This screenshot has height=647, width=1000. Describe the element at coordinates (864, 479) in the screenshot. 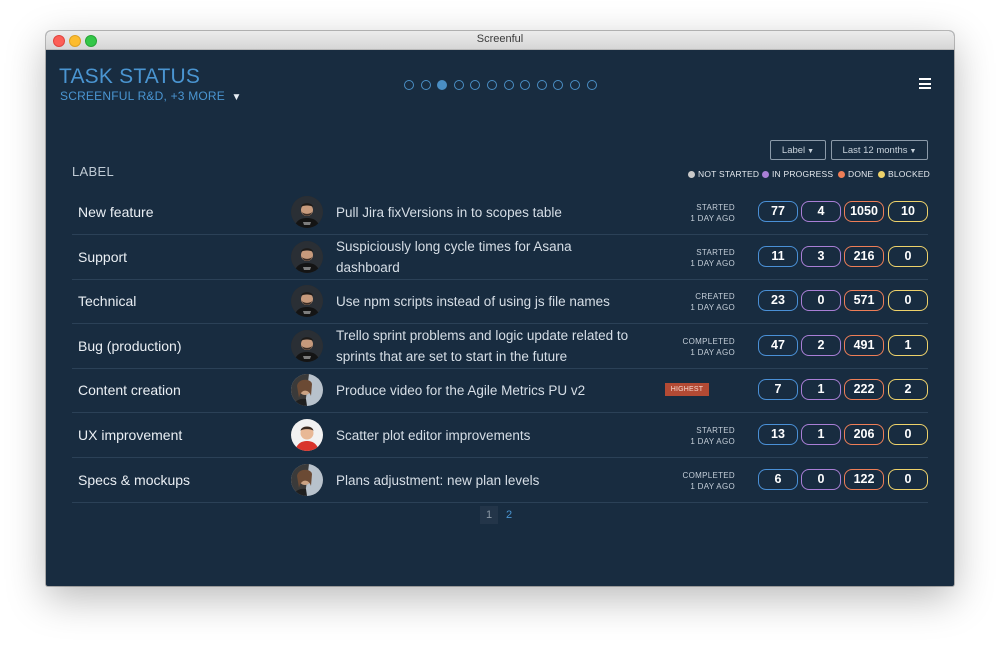

I see `count-done: 122` at that location.